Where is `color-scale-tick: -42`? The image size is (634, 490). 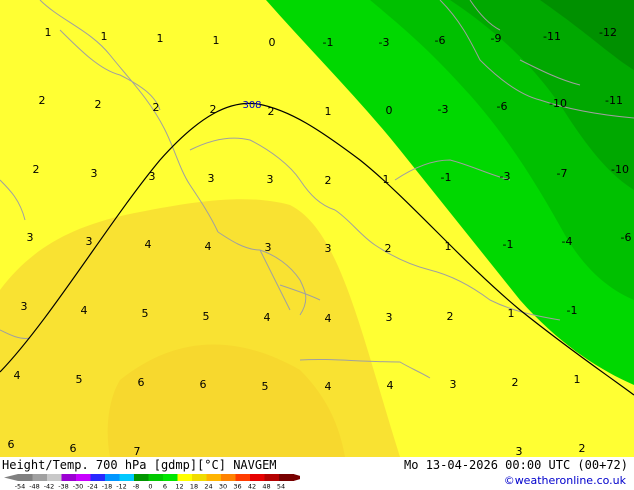 color-scale-tick: -42 is located at coordinates (49, 486).